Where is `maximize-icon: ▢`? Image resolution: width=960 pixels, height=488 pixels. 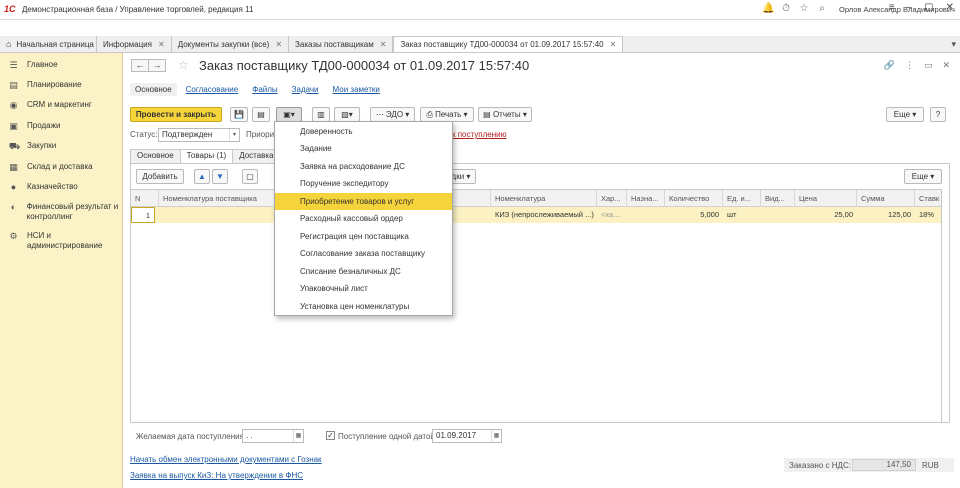
maximize-icon: ▢ is located at coordinates (928, 7).